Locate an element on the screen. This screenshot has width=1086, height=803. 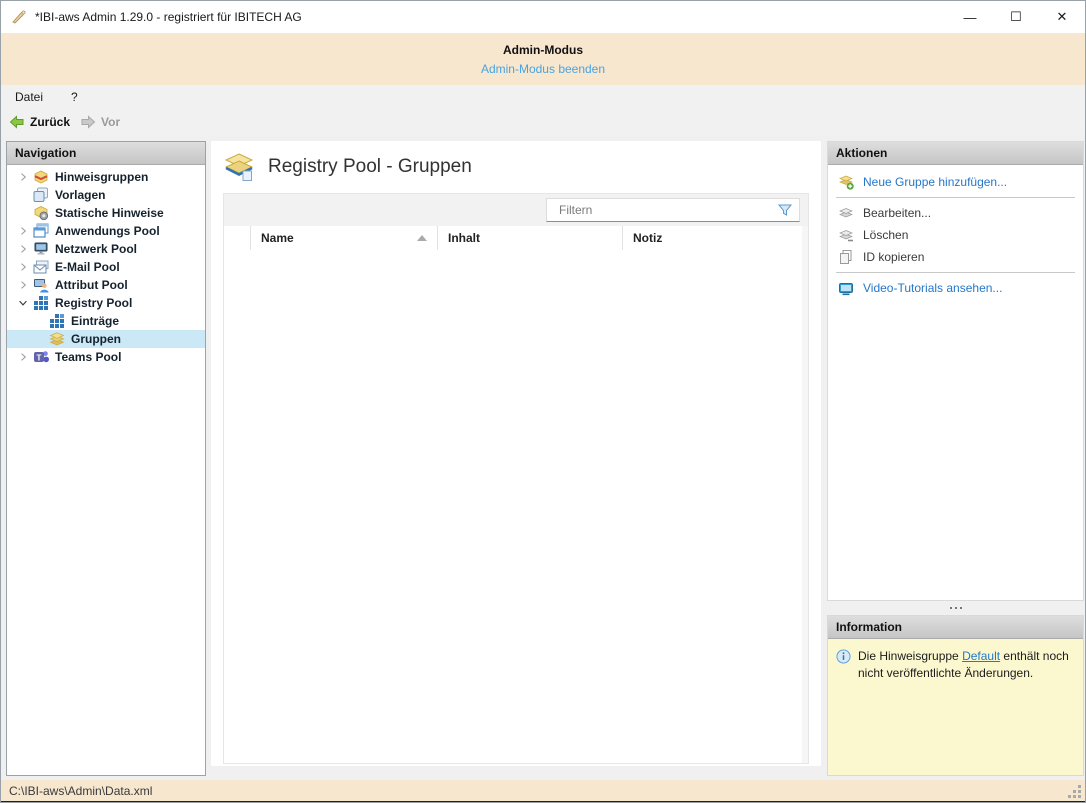
status-bar: C:\IBI-aws\Admin\Data.xml is located at coordinates (543, 790).